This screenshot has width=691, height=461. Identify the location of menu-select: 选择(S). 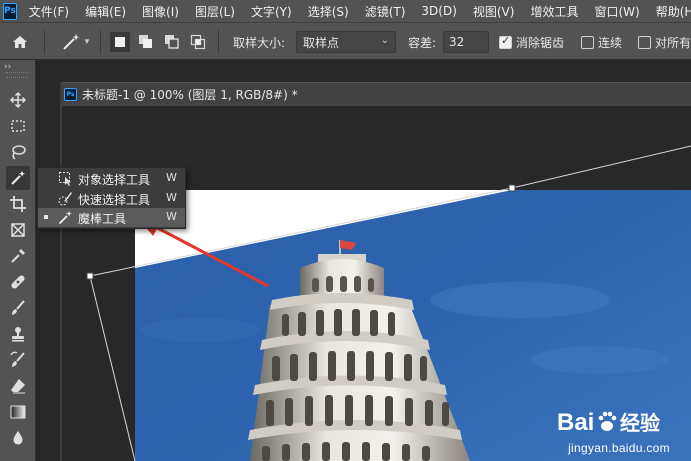
(328, 11).